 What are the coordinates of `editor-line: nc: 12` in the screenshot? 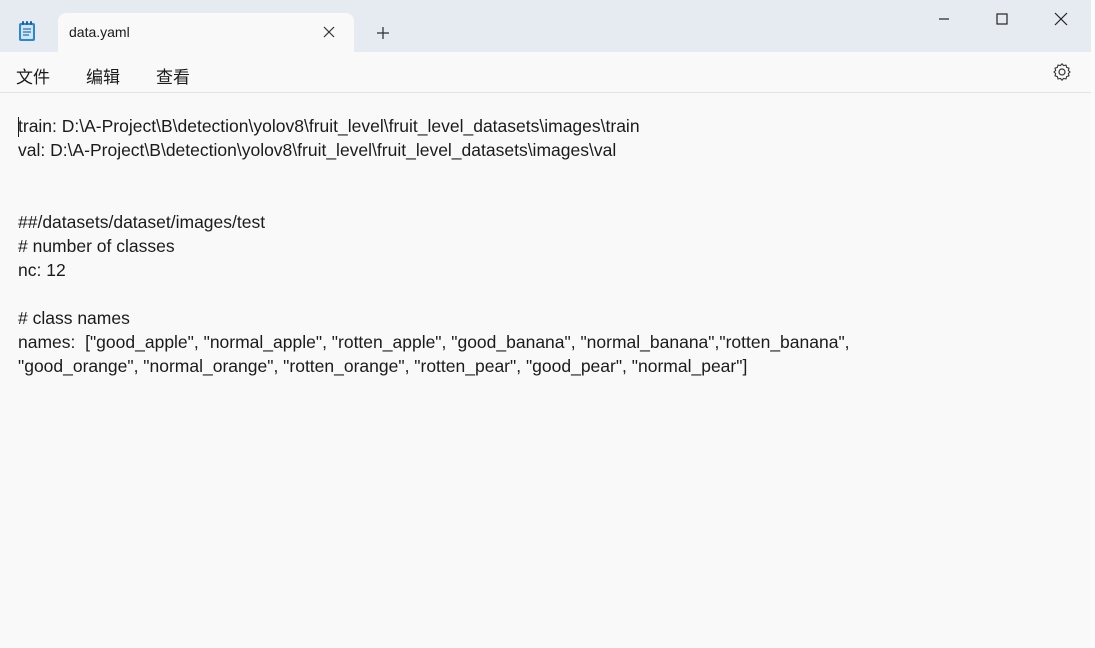 It's located at (42, 270).